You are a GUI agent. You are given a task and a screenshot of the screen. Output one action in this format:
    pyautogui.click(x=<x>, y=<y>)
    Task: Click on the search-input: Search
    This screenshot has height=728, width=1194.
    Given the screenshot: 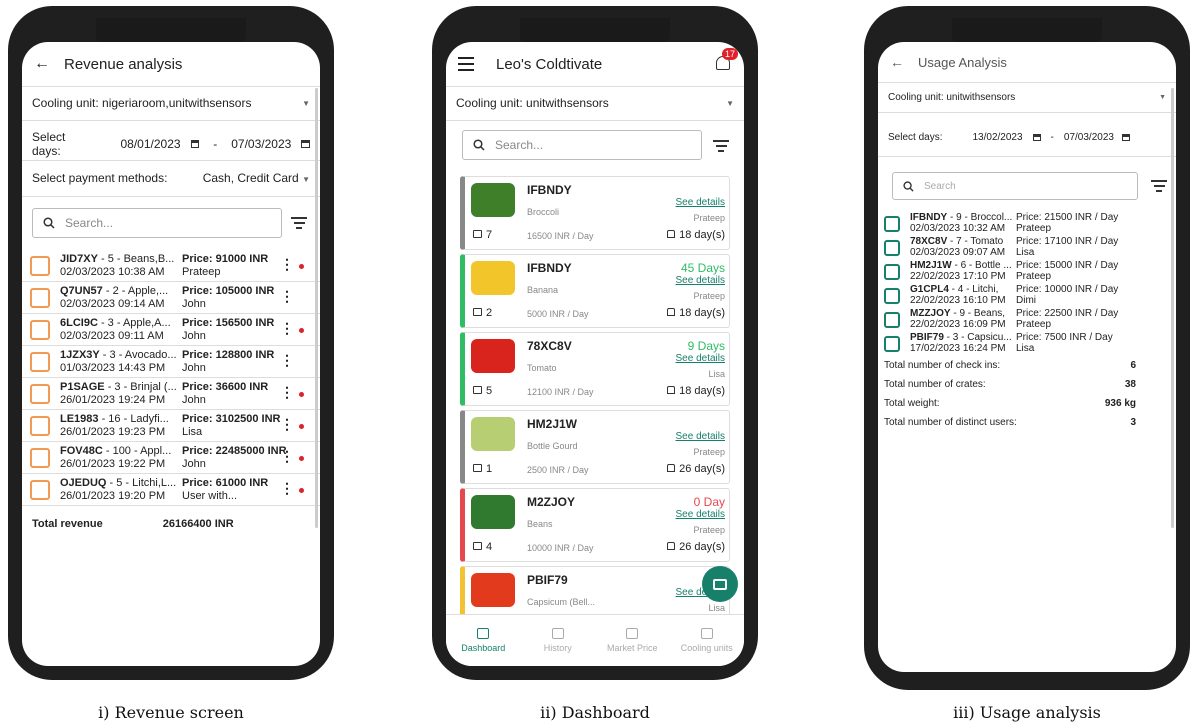 What is the action you would take?
    pyautogui.click(x=1015, y=186)
    